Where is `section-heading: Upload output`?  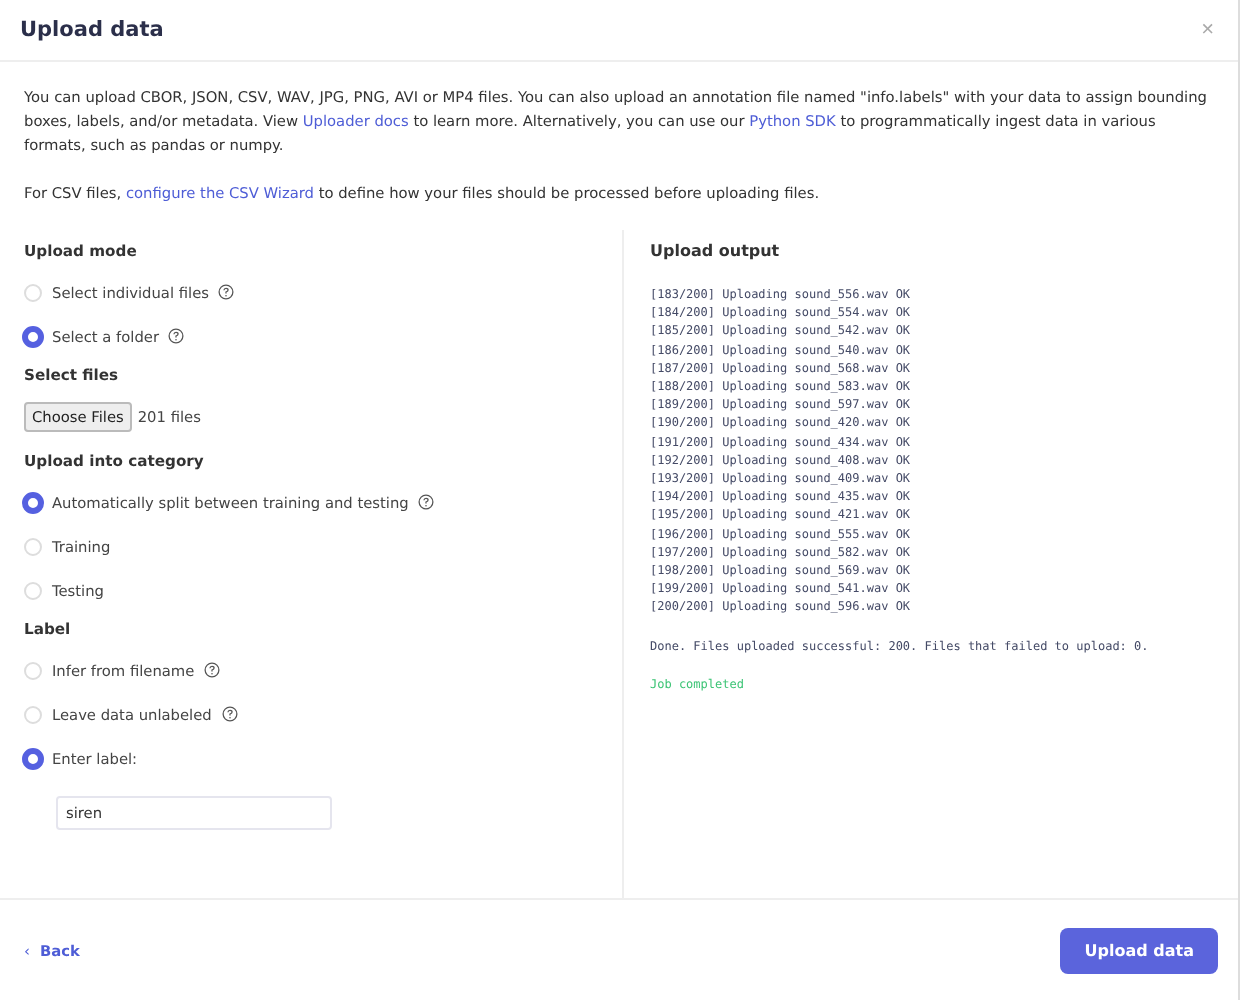
section-heading: Upload output is located at coordinates (716, 252).